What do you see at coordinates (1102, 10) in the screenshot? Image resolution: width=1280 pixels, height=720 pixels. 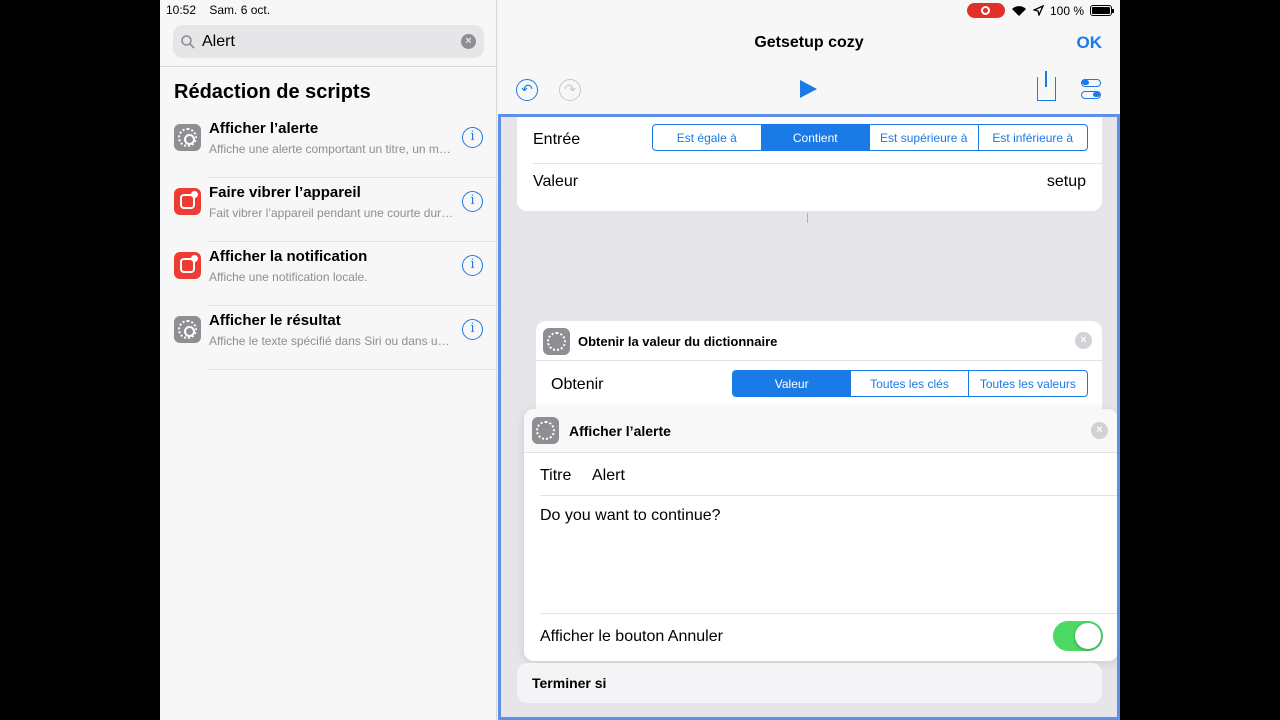 I see `battery-icon` at bounding box center [1102, 10].